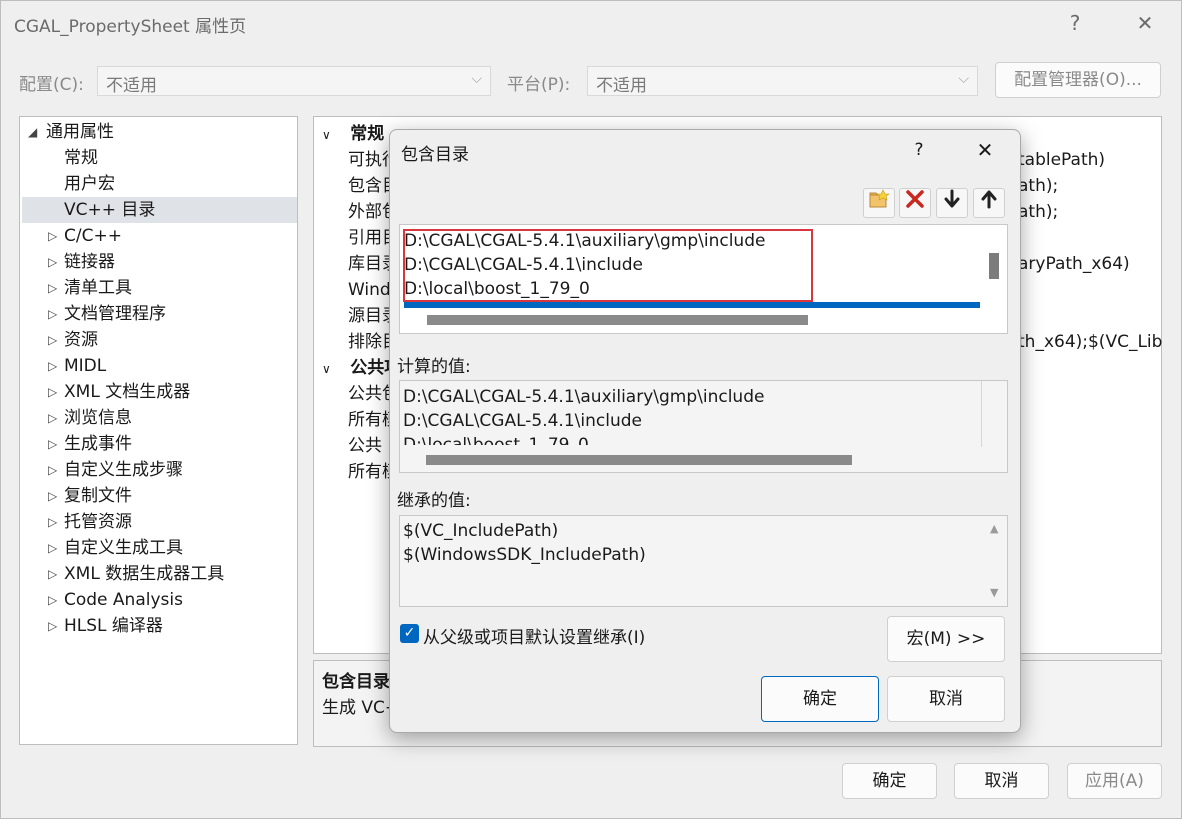 Image resolution: width=1182 pixels, height=819 pixels. I want to click on config-label: 配置(C):, so click(51, 85).